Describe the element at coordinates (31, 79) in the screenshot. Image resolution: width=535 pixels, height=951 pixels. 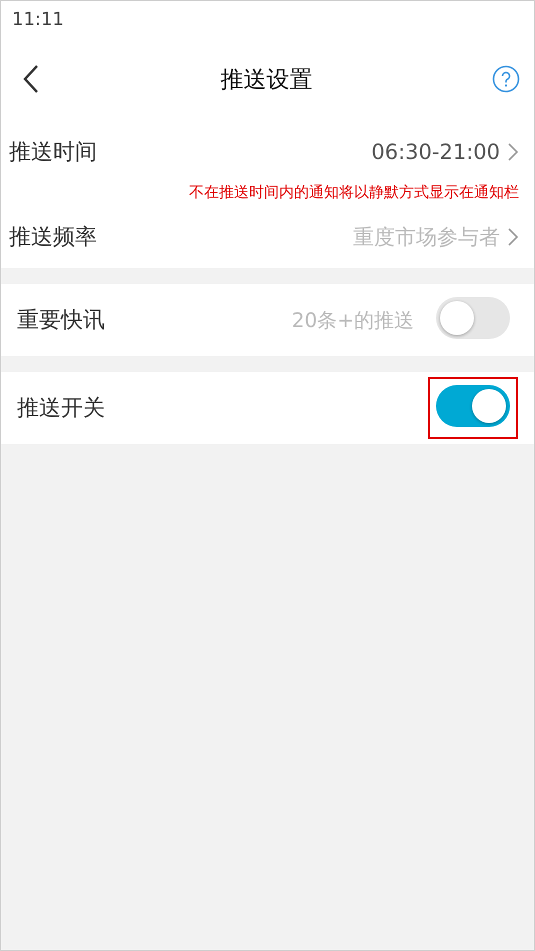
I see `back-icon` at that location.